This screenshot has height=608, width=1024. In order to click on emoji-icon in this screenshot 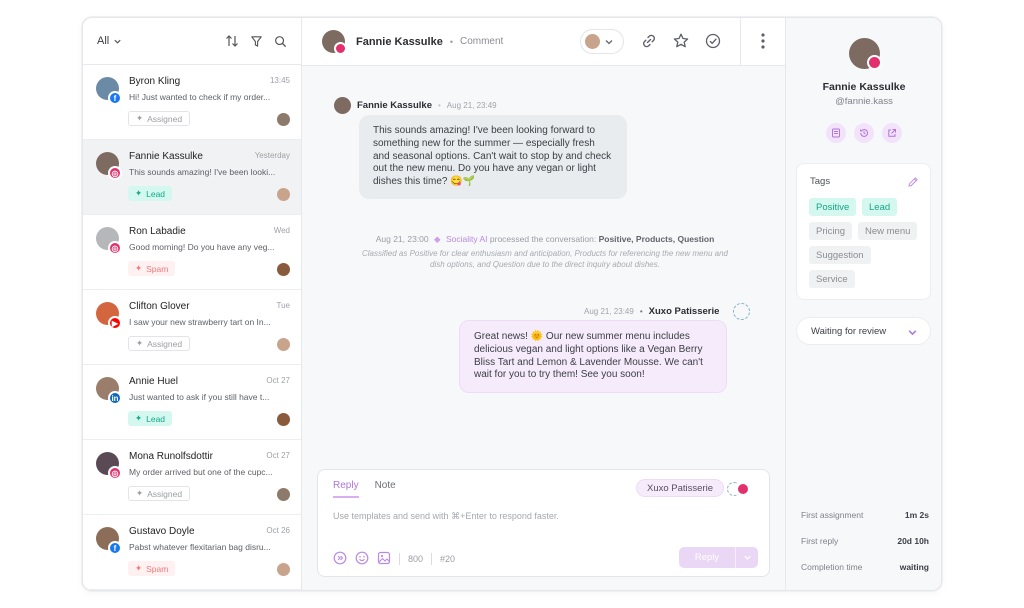, I will do `click(362, 559)`.